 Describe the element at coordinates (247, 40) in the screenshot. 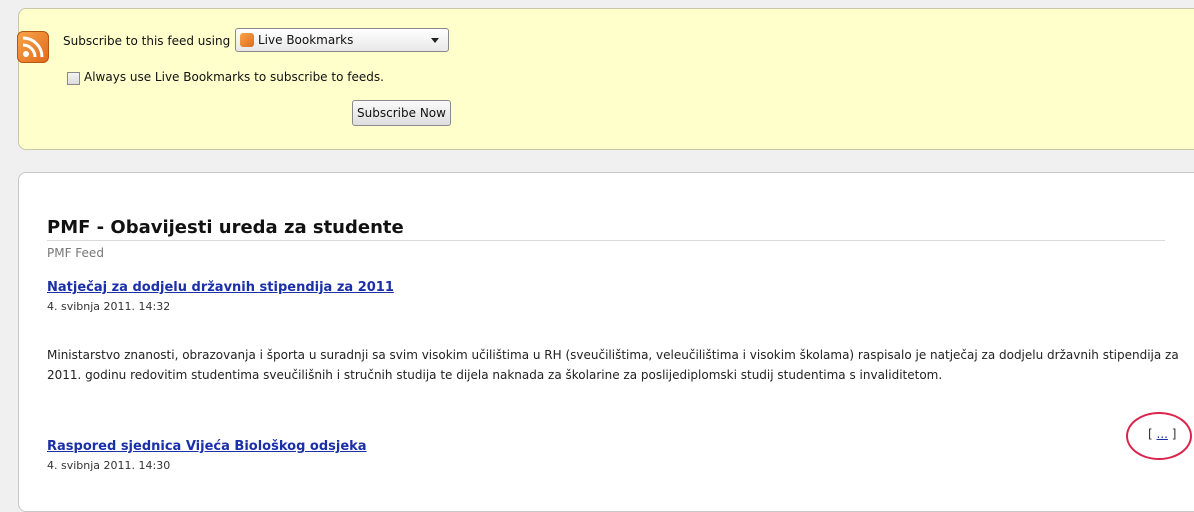

I see `live-bookmarks-icon` at that location.